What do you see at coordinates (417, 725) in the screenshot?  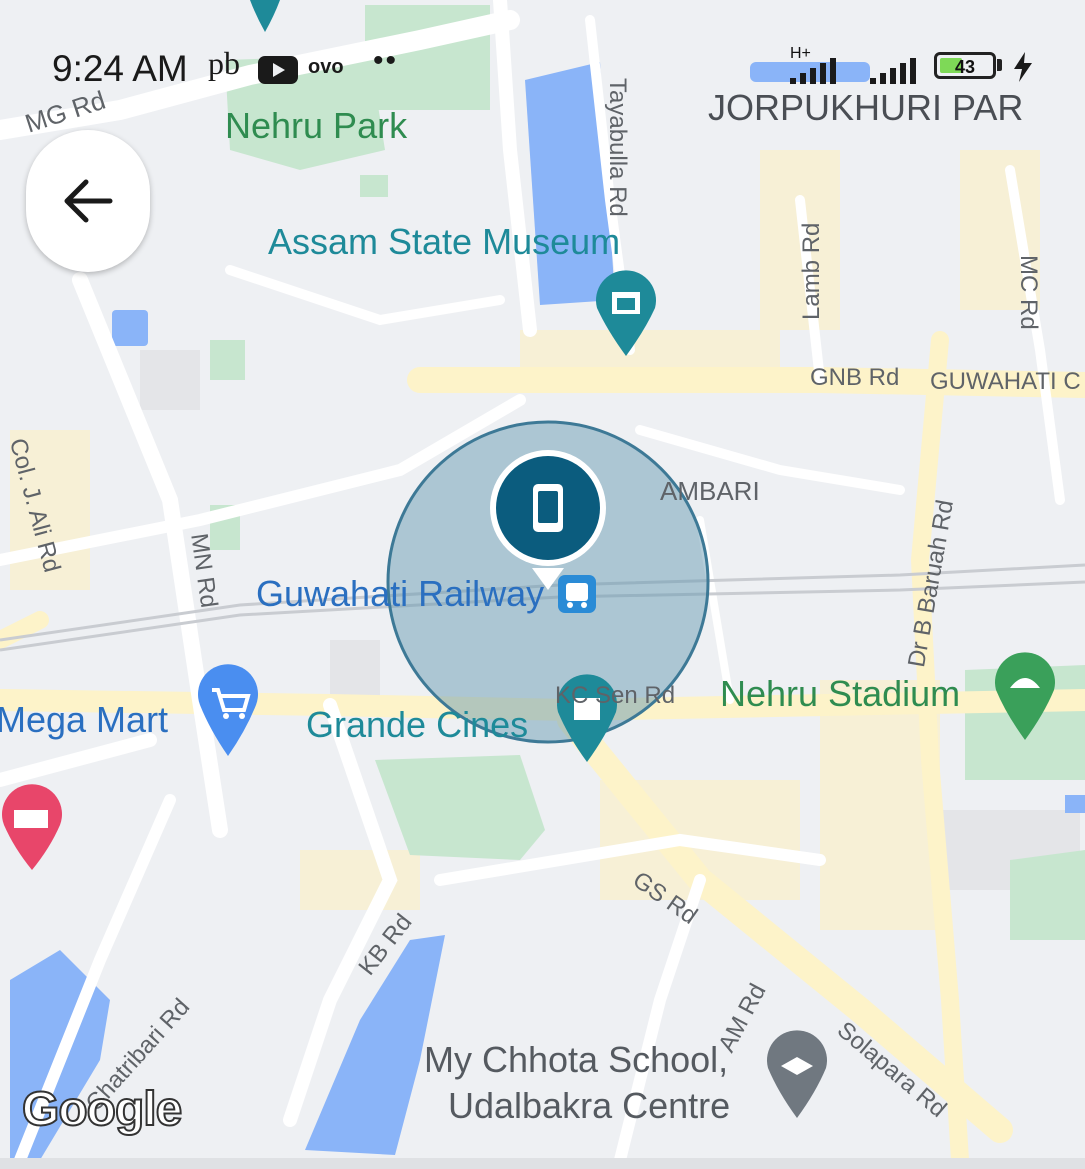 I see `poi-label-grande-cines: Grande Cines` at bounding box center [417, 725].